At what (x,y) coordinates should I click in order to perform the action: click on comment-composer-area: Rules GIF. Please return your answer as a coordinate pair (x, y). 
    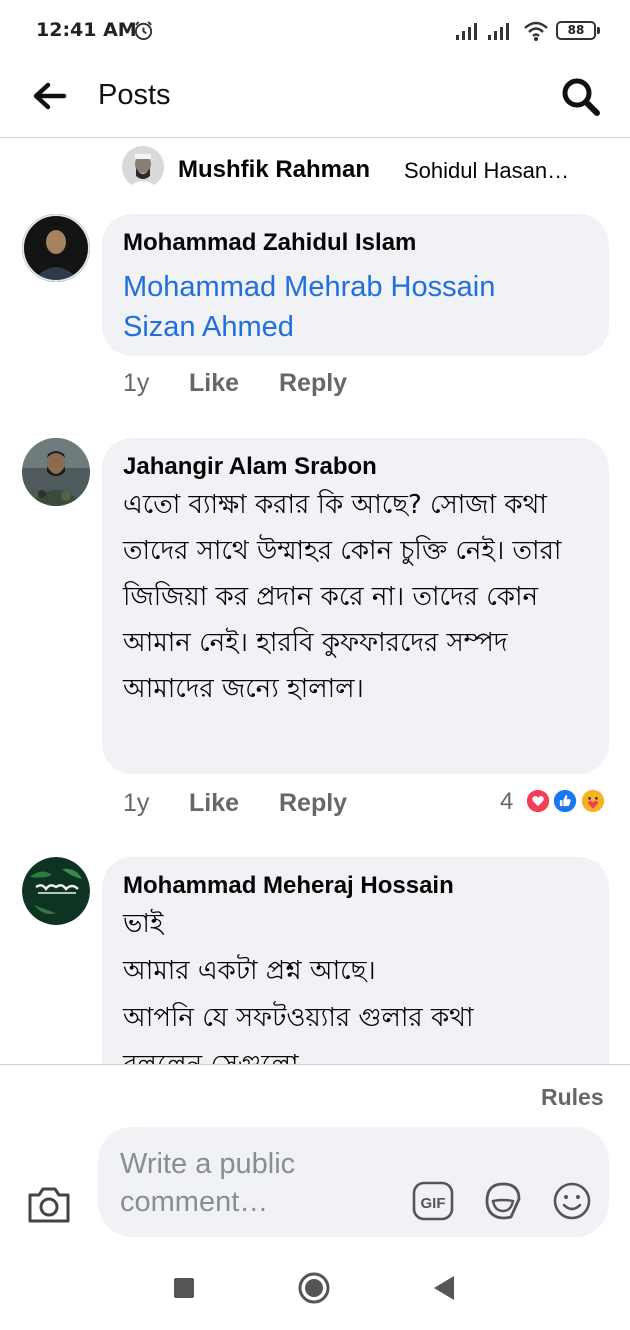
    Looking at the image, I should click on (315, 1156).